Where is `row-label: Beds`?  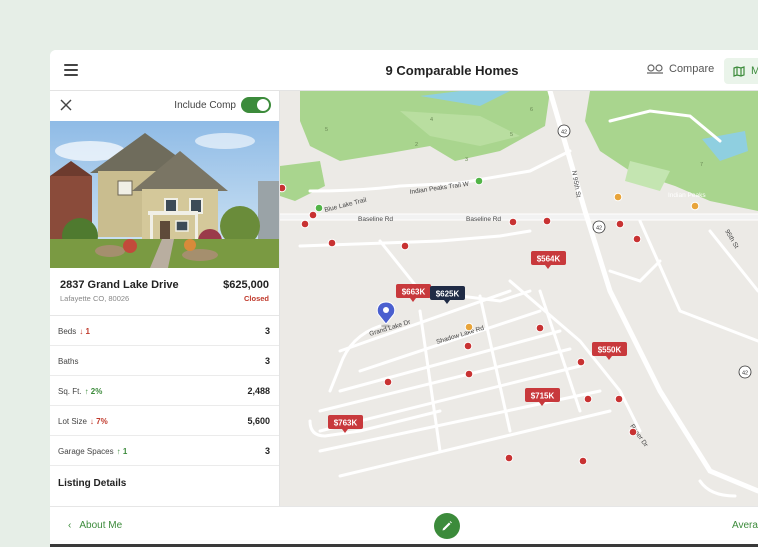
row-label: Beds is located at coordinates (67, 331).